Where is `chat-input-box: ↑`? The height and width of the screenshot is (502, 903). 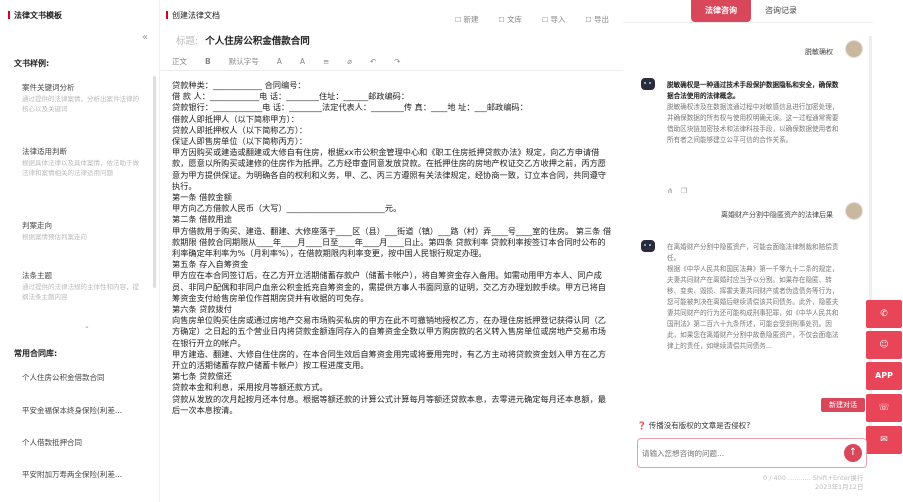
chat-input-box: ↑ is located at coordinates (752, 453).